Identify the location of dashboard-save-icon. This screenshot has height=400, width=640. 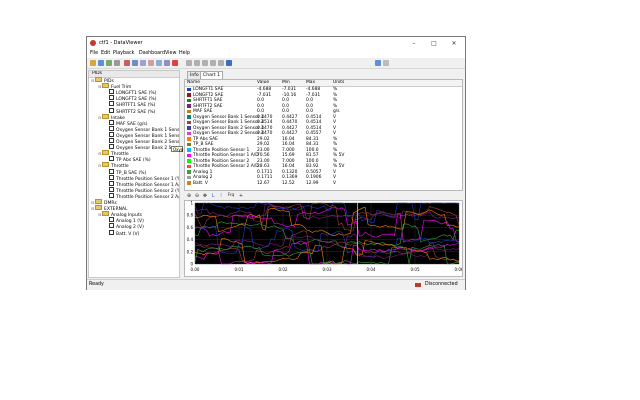
(378, 63).